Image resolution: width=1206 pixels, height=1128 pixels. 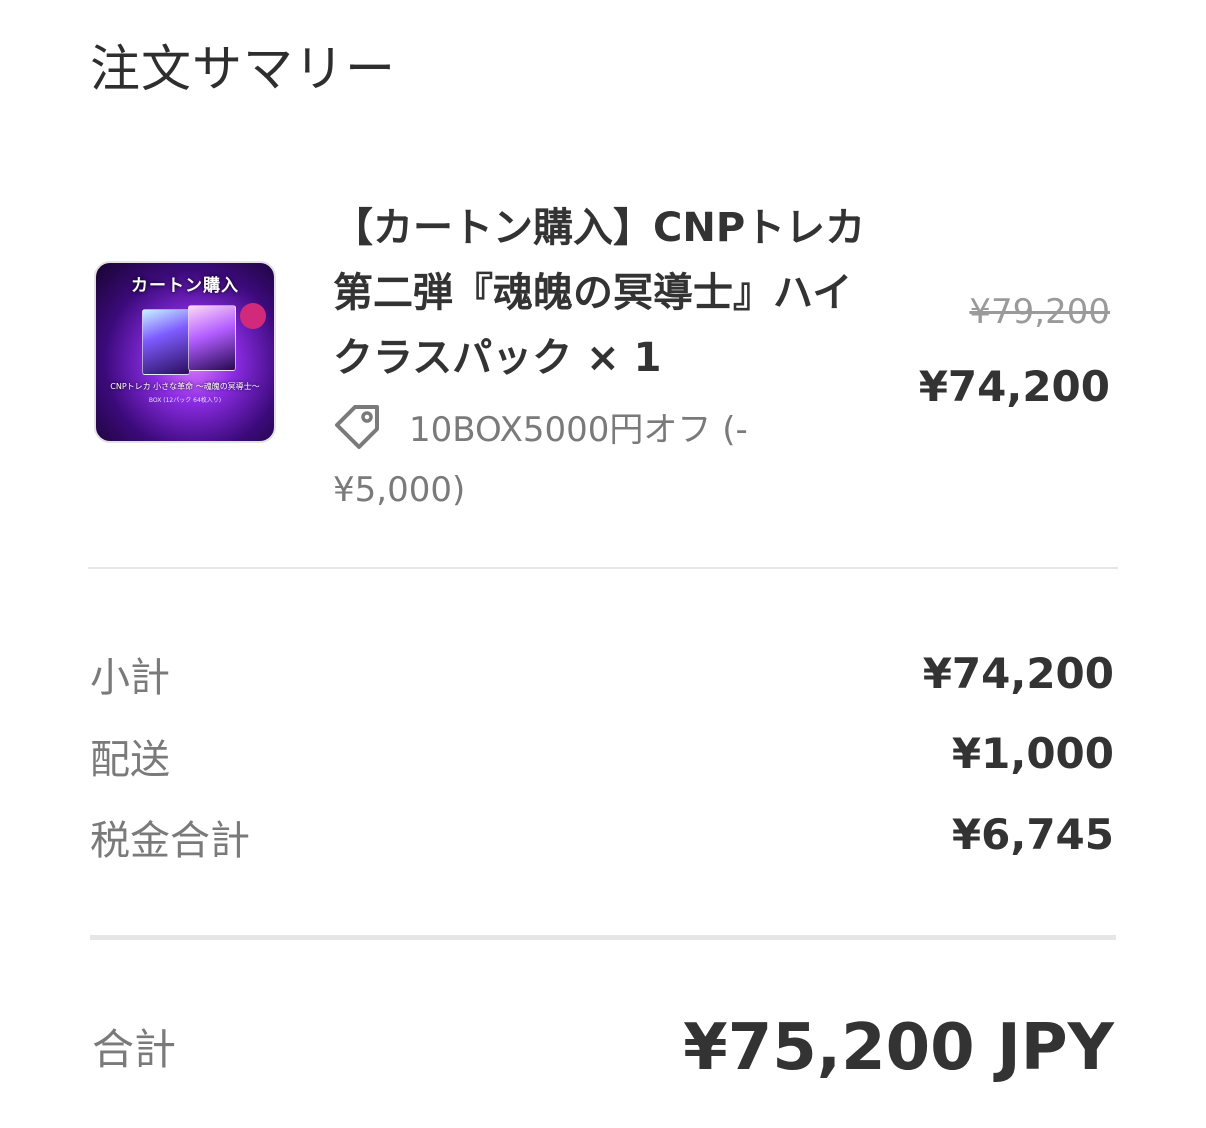 What do you see at coordinates (605, 293) in the screenshot?
I see `product-name: 【カートン購入】CNPトレカ第二弾『魂魄の冥導士』ハイクラスパック × 1` at bounding box center [605, 293].